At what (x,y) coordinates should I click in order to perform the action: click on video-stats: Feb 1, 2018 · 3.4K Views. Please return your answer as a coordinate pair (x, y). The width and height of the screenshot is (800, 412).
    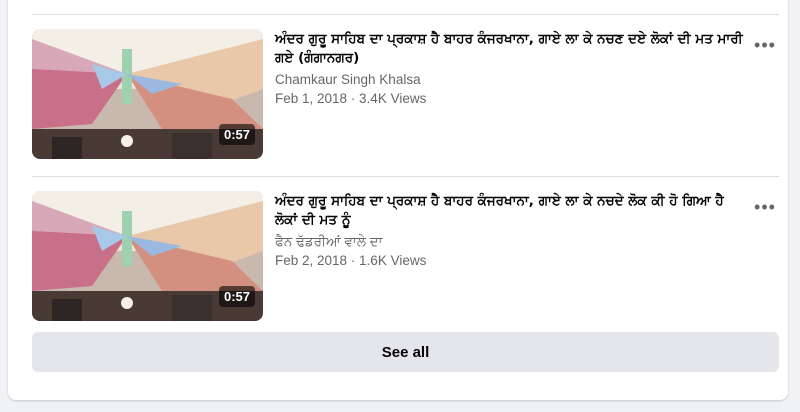
    Looking at the image, I should click on (351, 98).